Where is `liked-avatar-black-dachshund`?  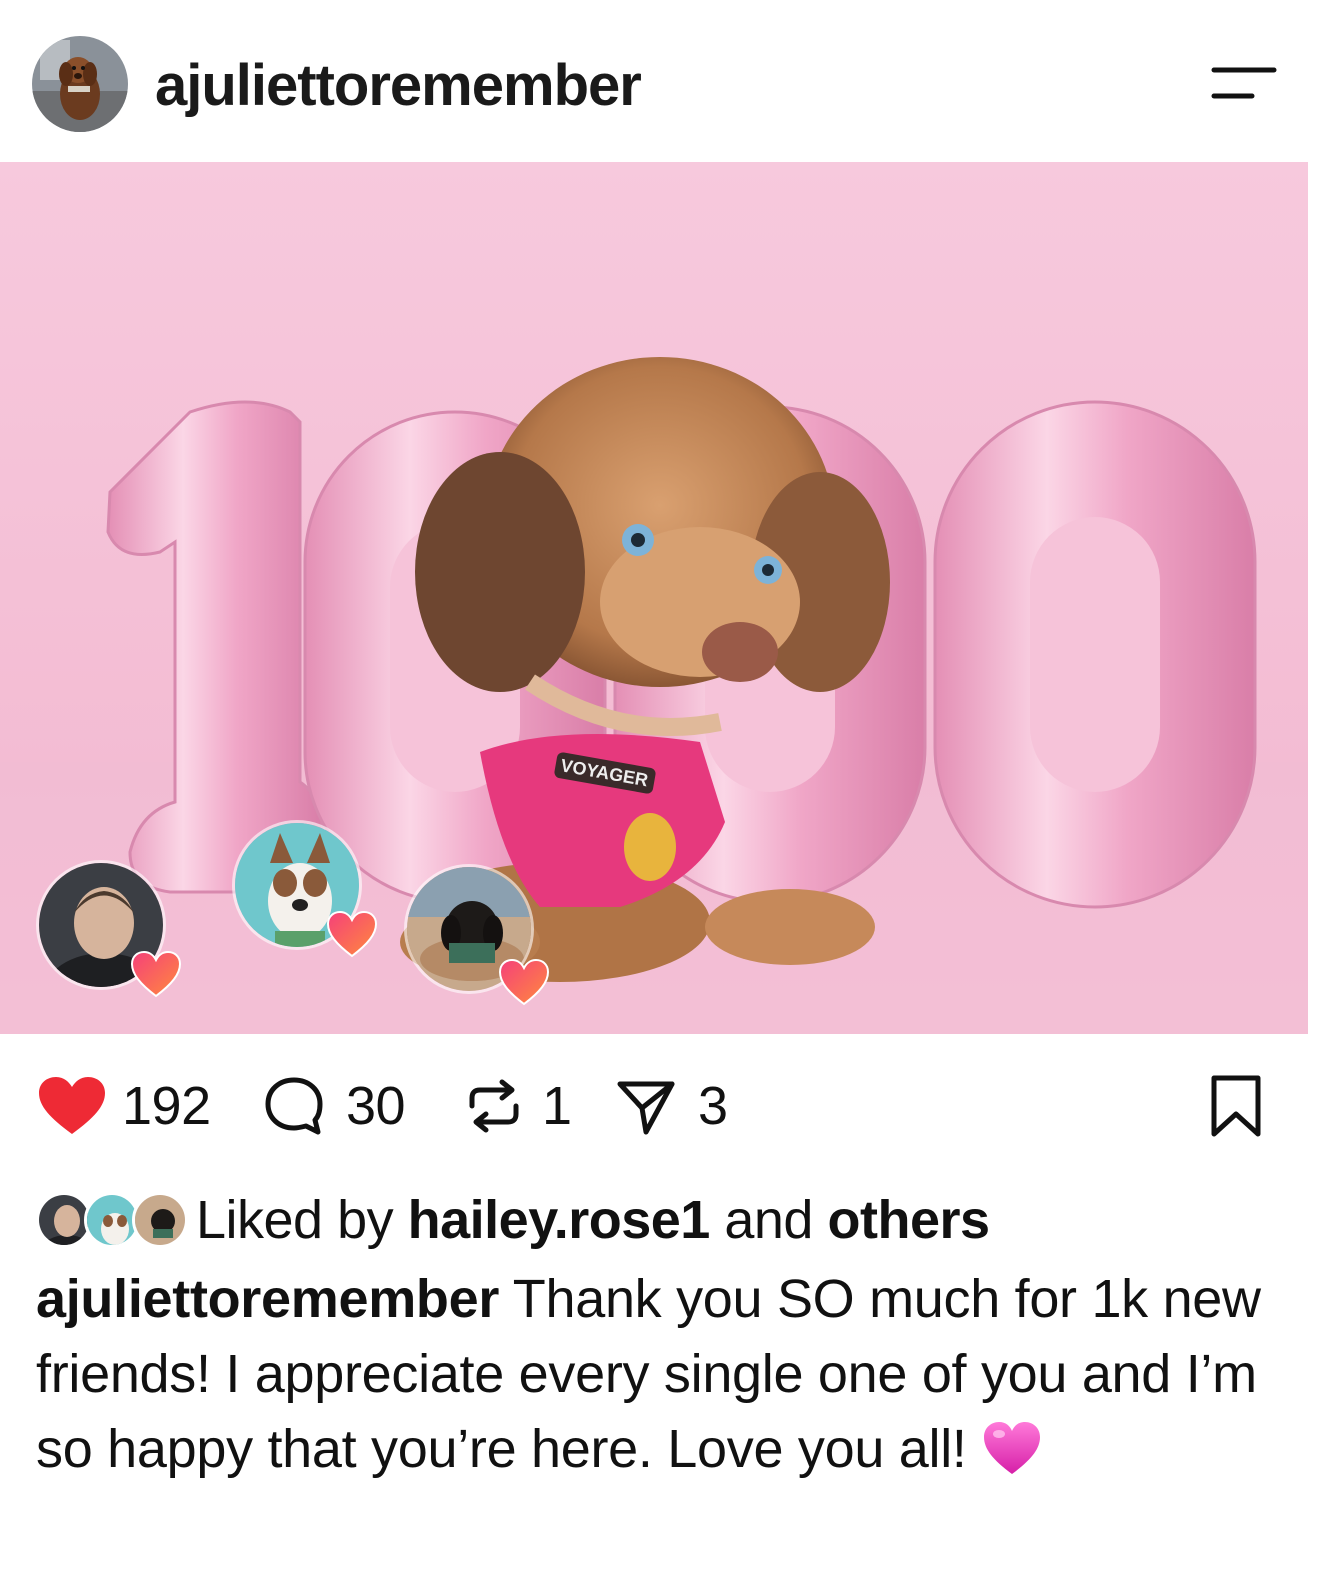
liked-avatar-black-dachshund is located at coordinates (160, 1220).